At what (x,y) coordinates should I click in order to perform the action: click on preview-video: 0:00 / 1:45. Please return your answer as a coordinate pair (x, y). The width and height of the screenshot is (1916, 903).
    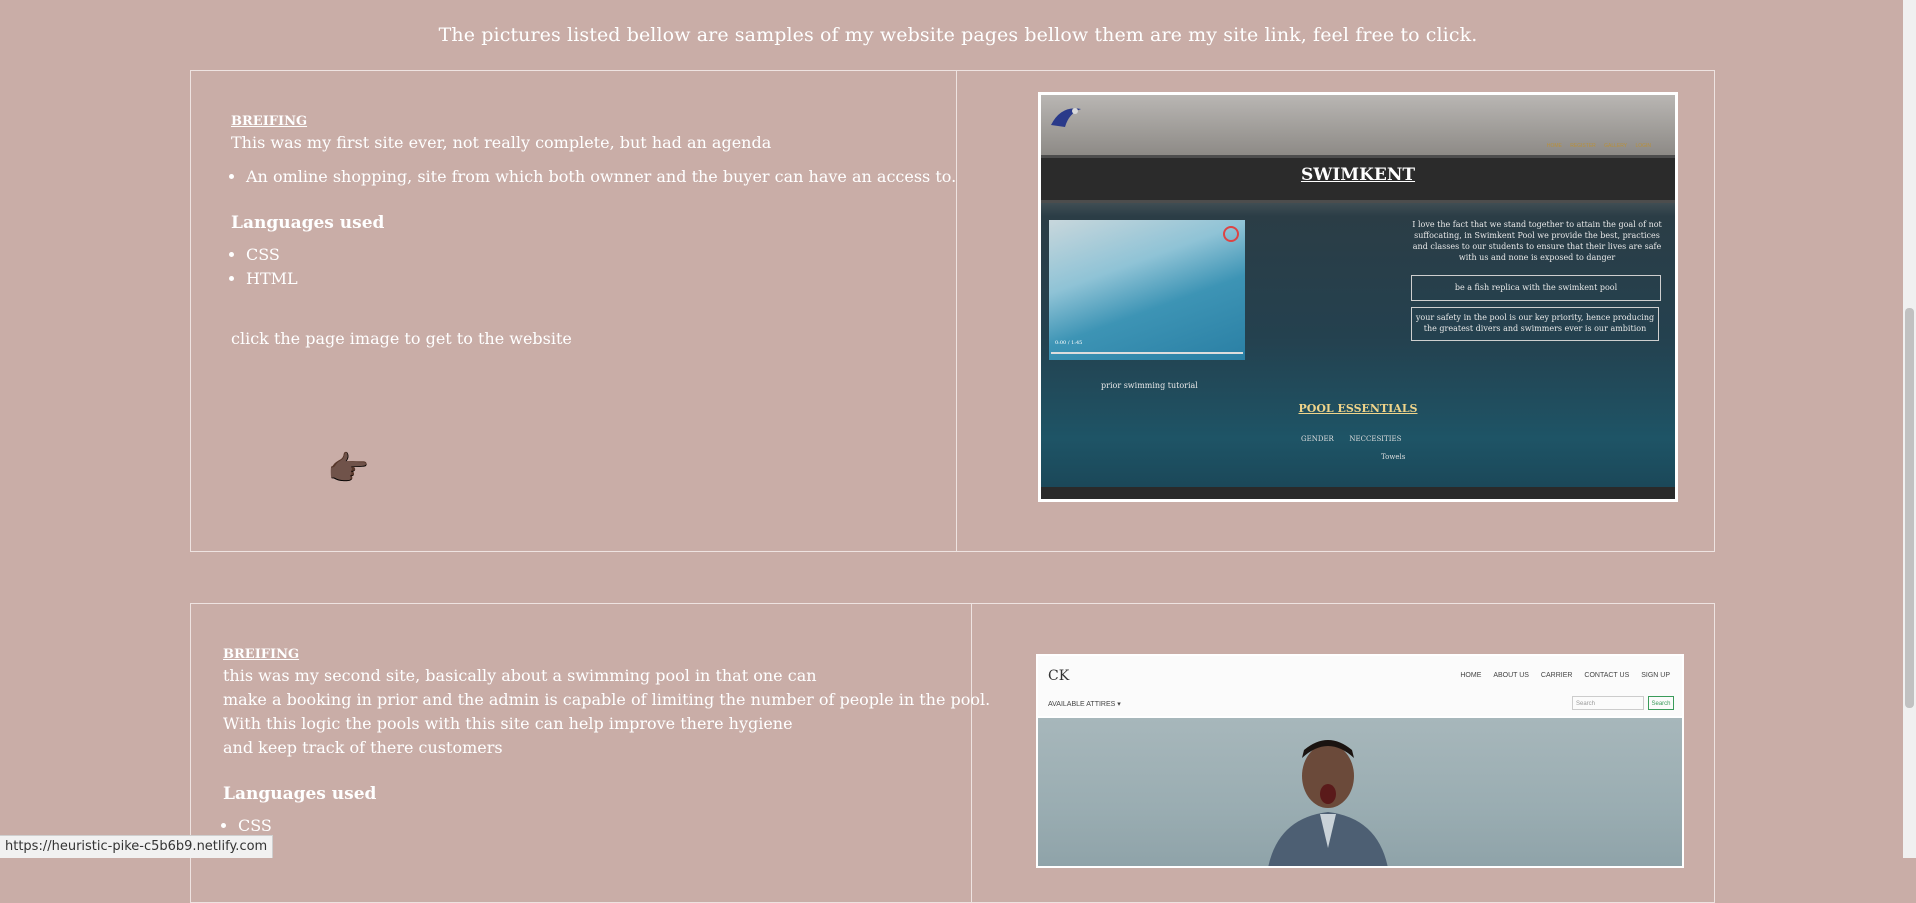
    Looking at the image, I should click on (1147, 290).